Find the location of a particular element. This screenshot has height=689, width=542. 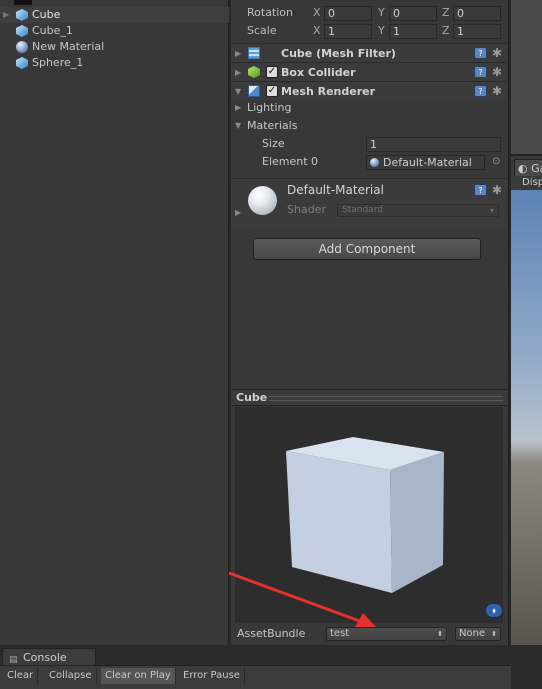

variant-value: None is located at coordinates (472, 633).